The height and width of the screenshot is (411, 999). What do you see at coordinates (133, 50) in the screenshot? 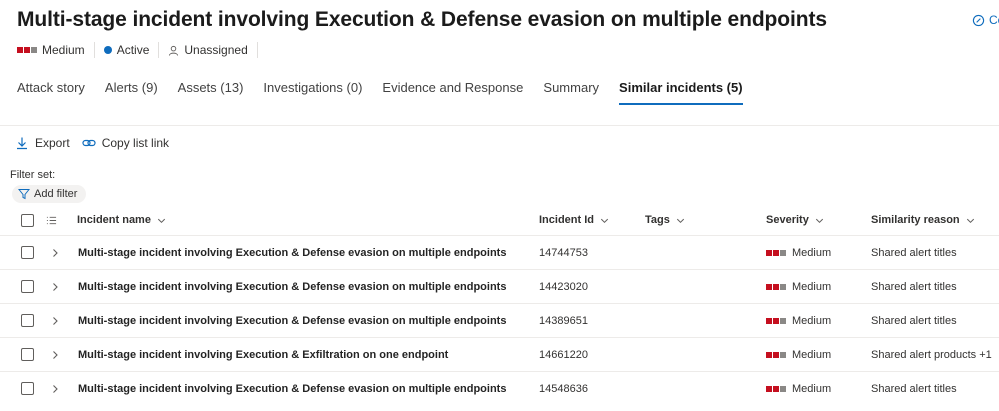
I see `status-label: Active` at bounding box center [133, 50].